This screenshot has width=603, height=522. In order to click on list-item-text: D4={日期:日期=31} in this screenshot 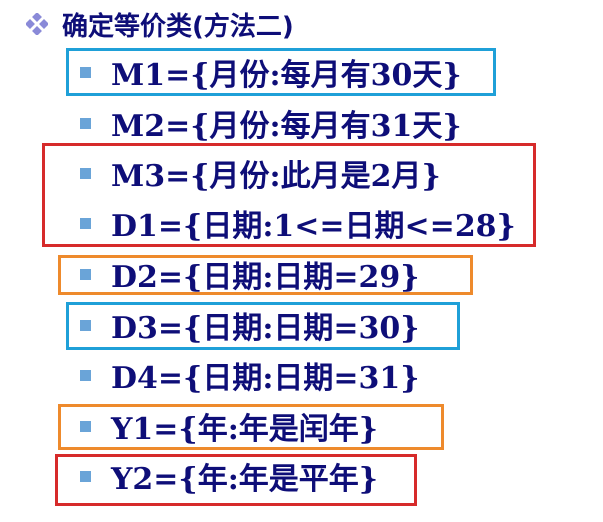, I will do `click(265, 378)`.